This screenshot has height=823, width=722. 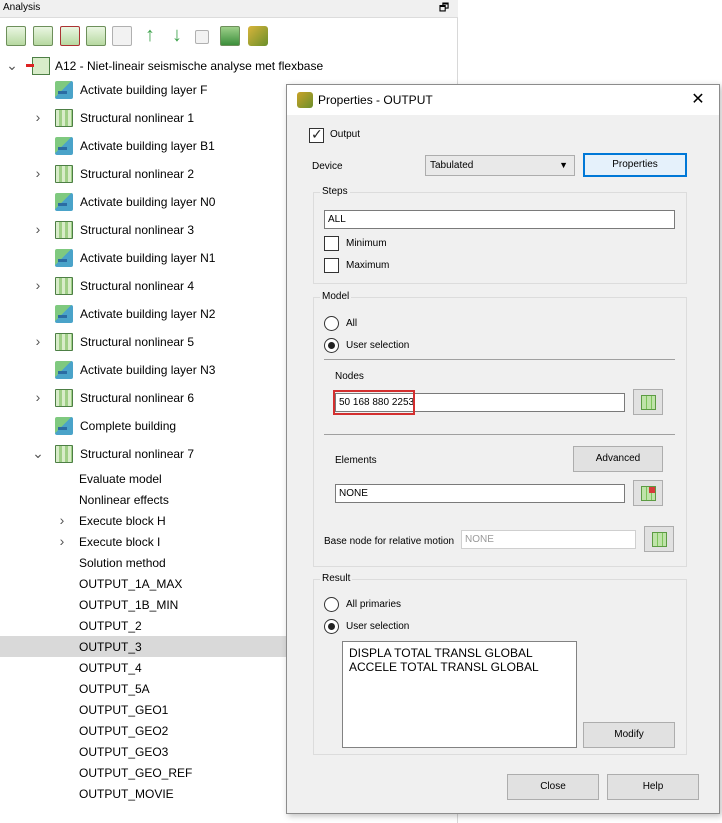 What do you see at coordinates (120, 542) in the screenshot?
I see `tree-sub-item-label: Execute block I` at bounding box center [120, 542].